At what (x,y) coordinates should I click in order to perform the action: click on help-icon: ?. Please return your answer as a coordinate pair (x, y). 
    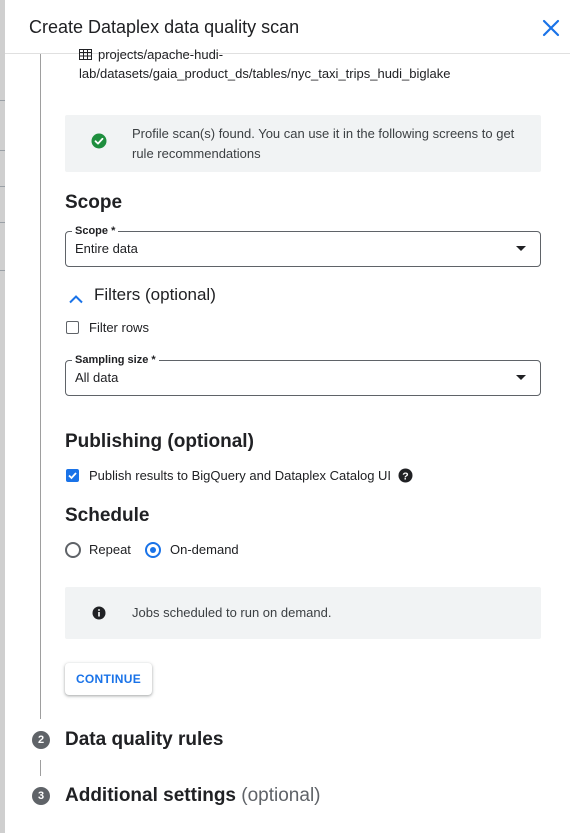
    Looking at the image, I should click on (405, 475).